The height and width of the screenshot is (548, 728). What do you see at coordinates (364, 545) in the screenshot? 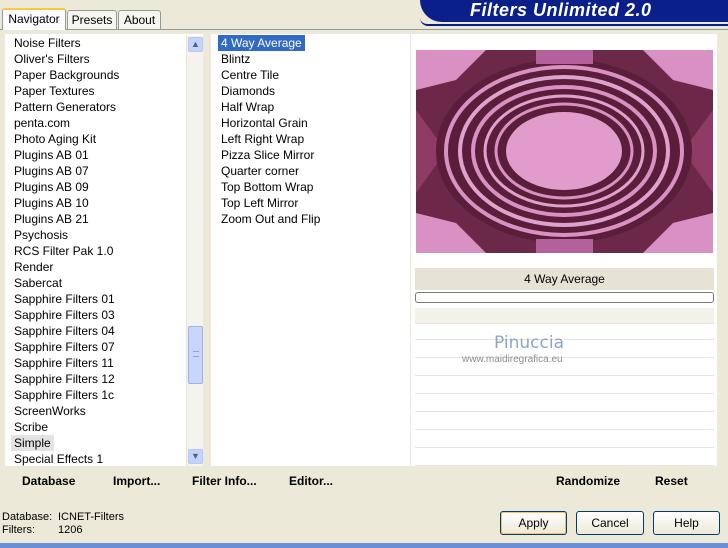
I see `bottom-border` at bounding box center [364, 545].